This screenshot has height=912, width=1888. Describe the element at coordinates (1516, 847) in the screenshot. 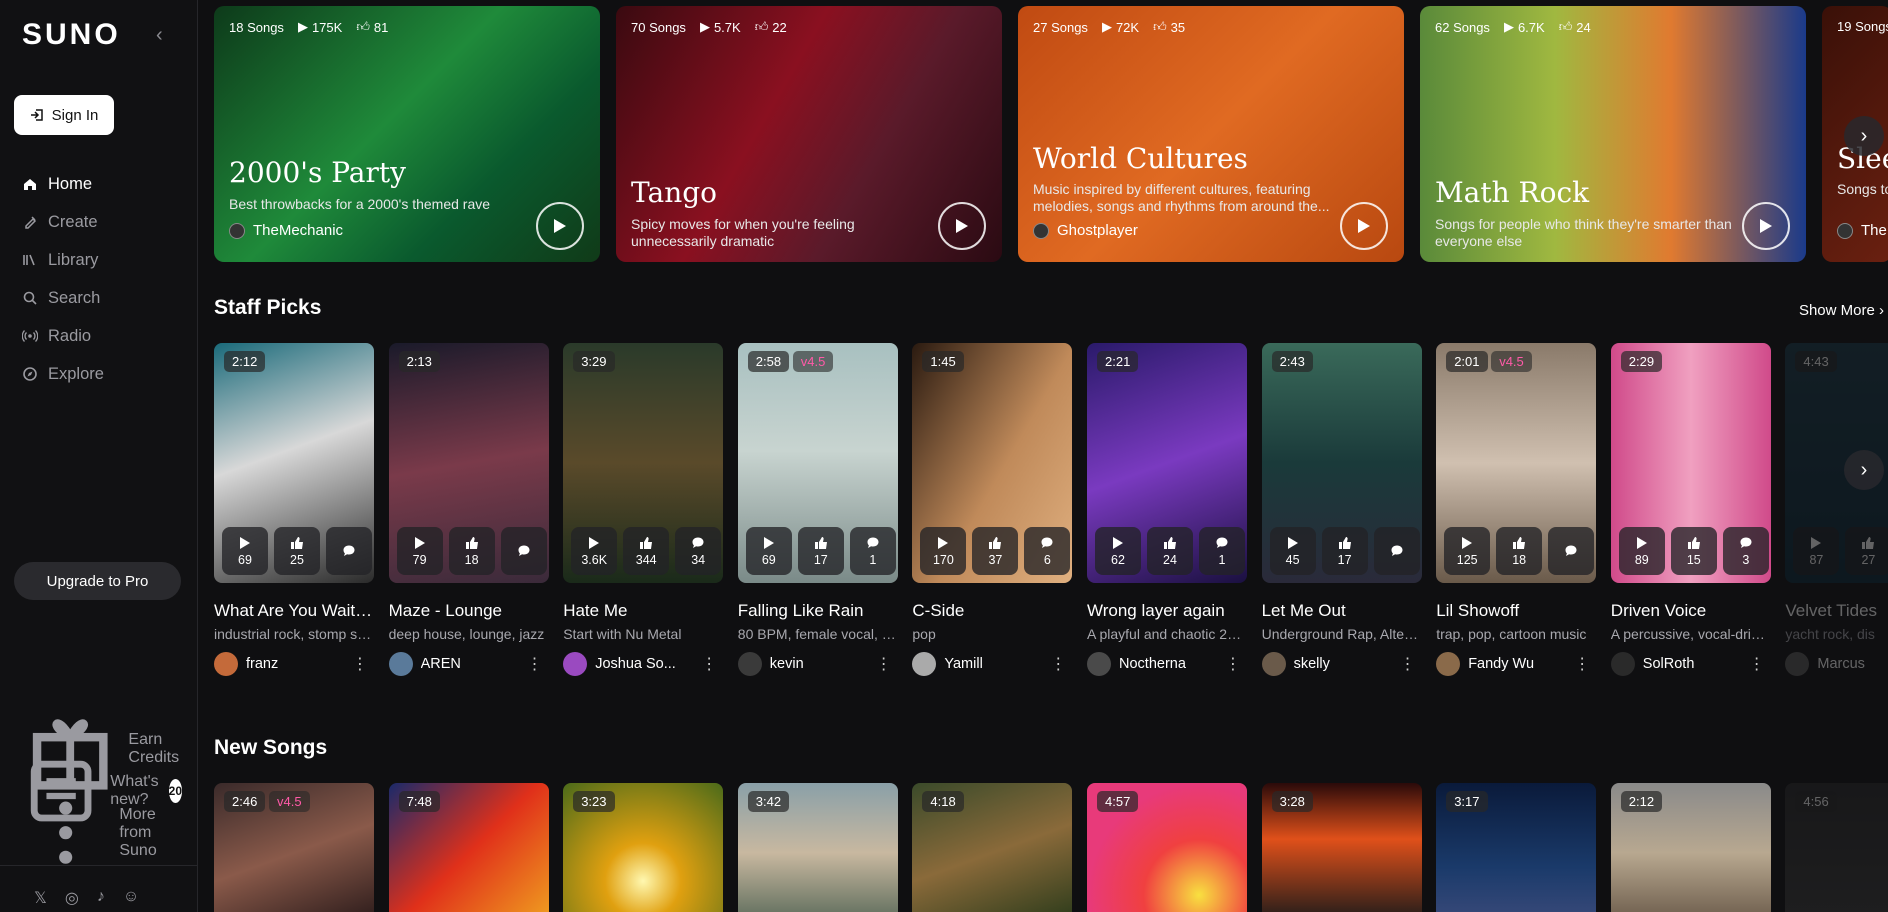

I see `new-song-card: 3:17` at that location.